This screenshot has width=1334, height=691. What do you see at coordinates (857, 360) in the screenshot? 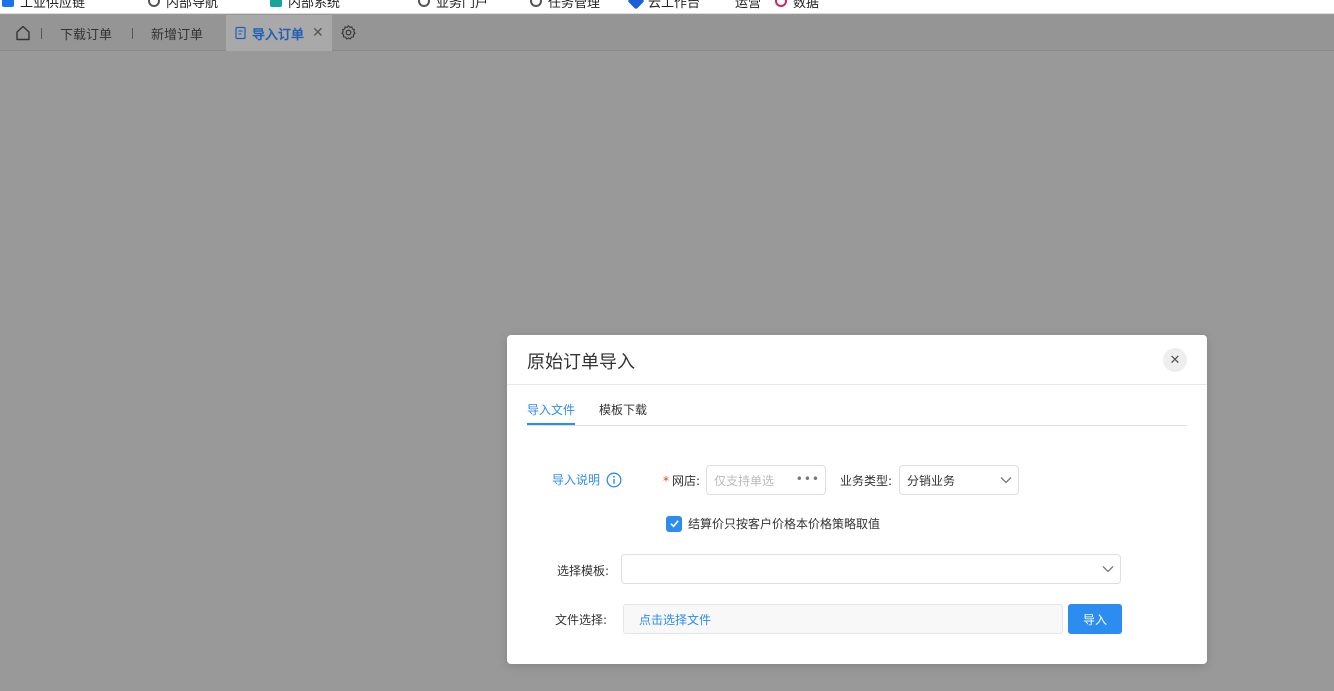
I see `dialog-header: 原始订单导入 ✕` at bounding box center [857, 360].